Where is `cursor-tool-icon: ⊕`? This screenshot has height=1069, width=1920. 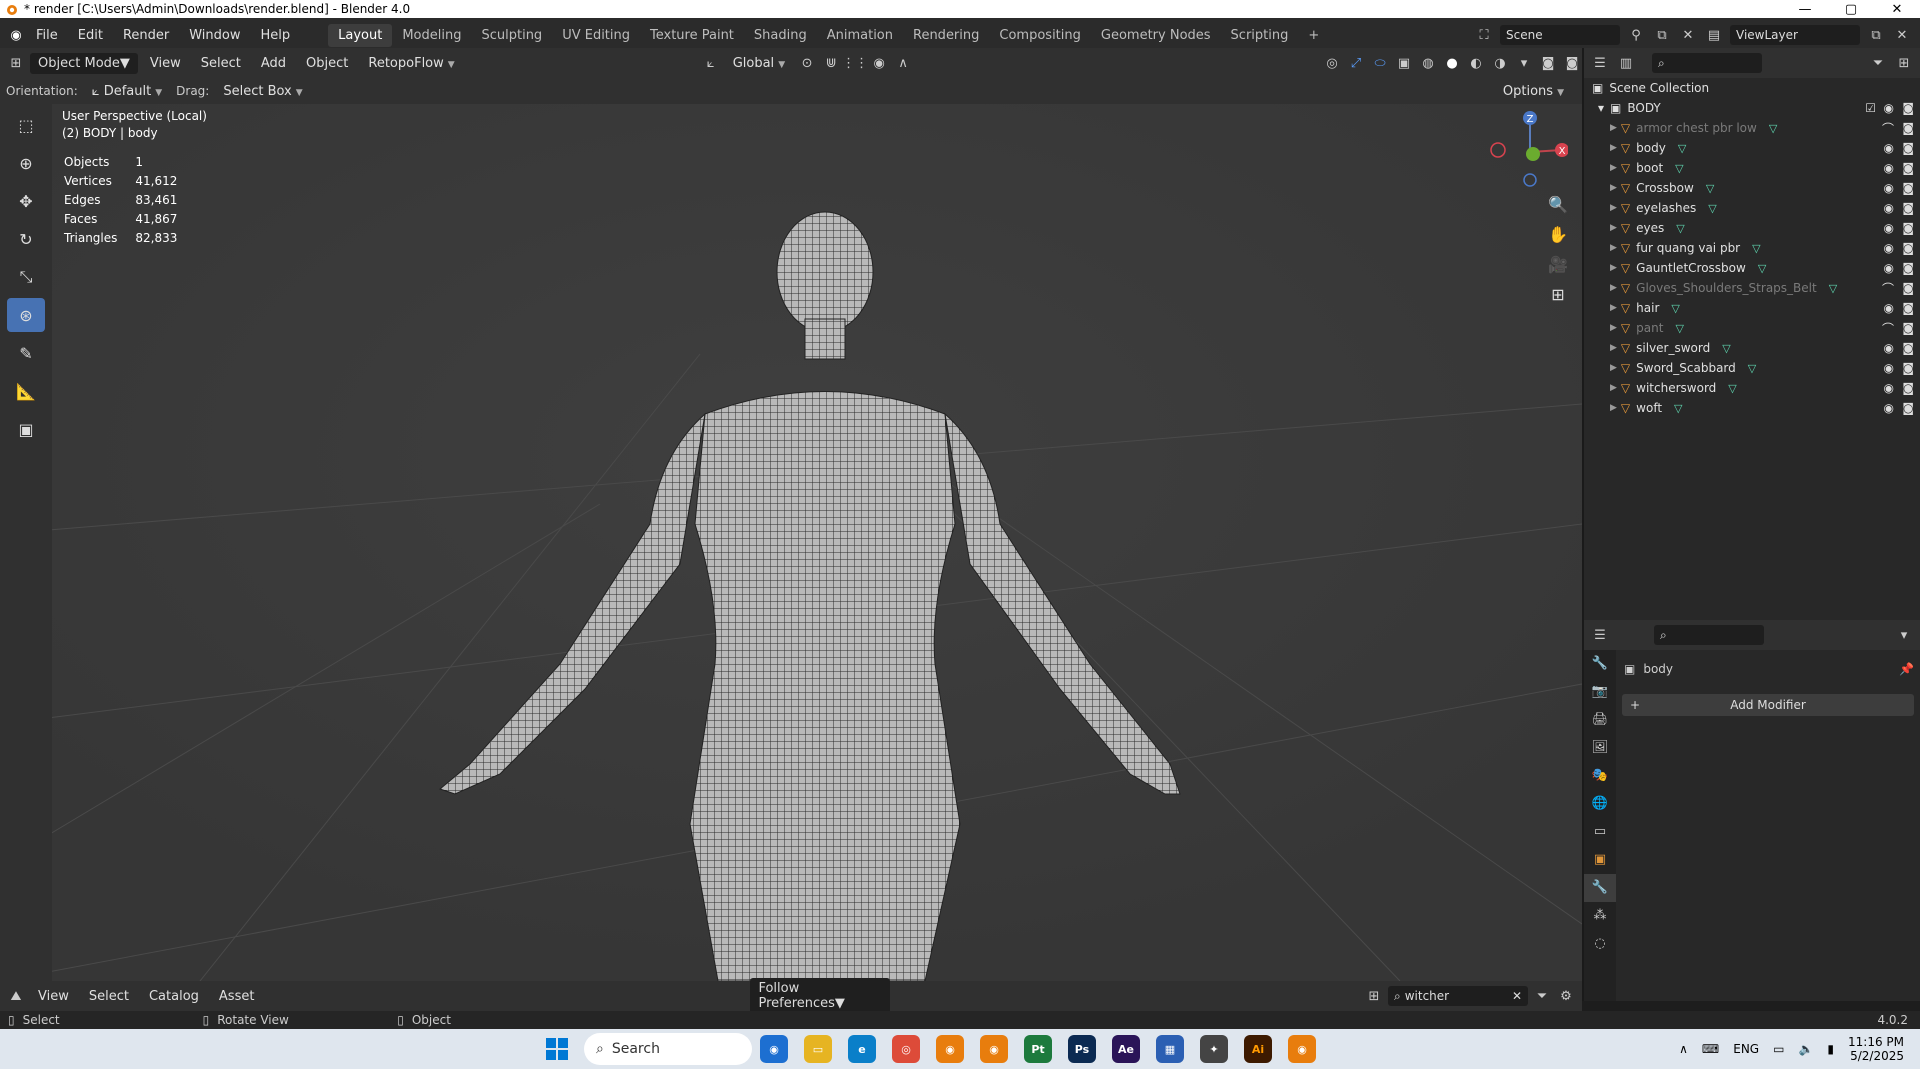
cursor-tool-icon: ⊕ is located at coordinates (26, 163).